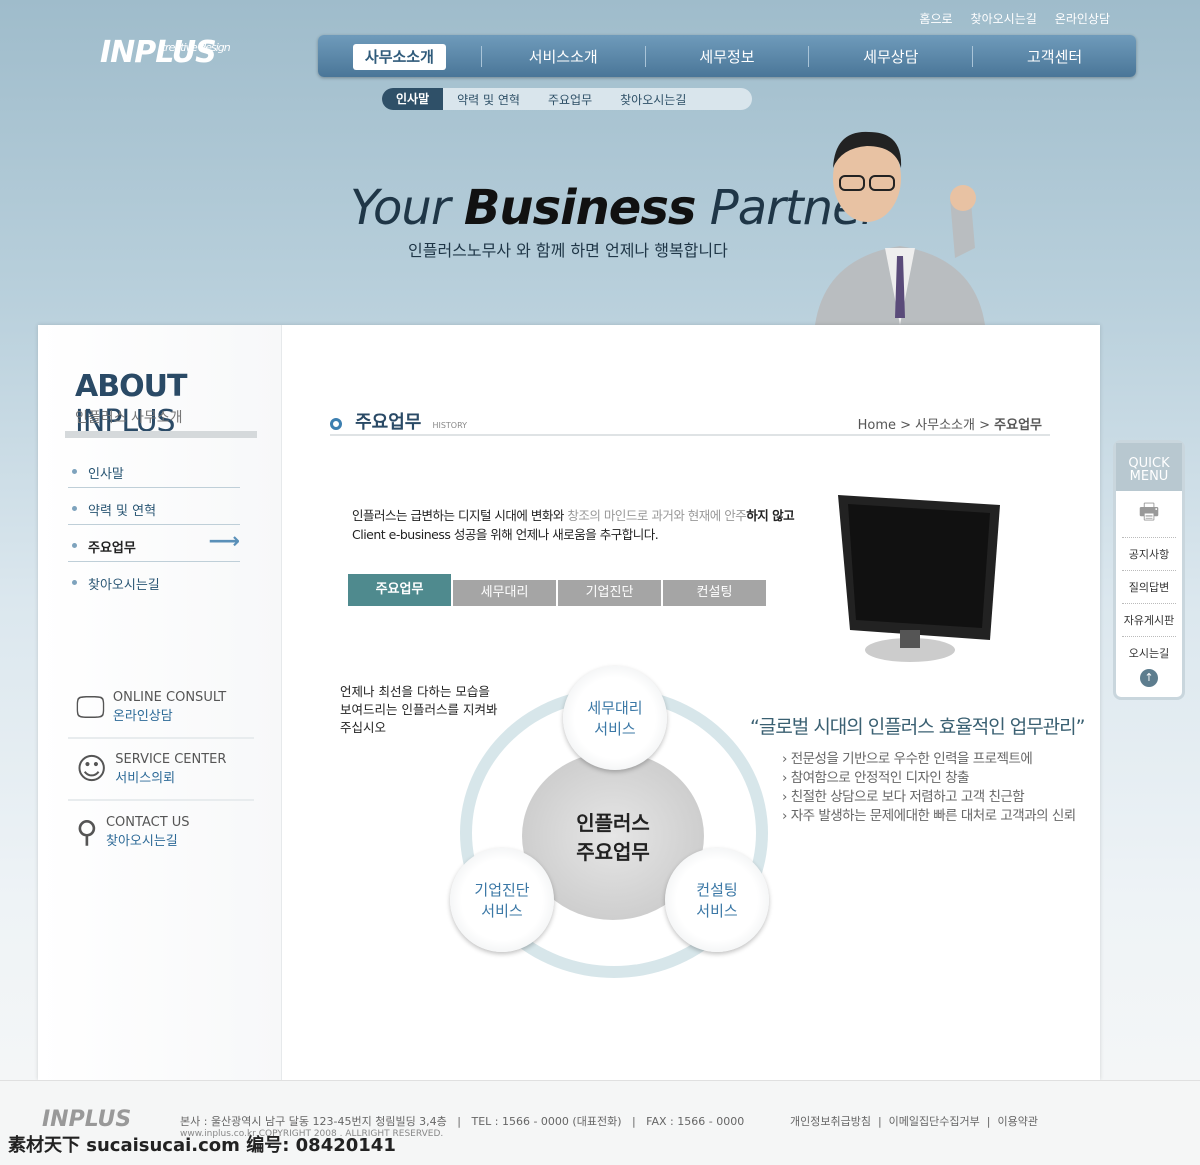 This screenshot has width=1200, height=1165. I want to click on util-directions: 찾아오시는길, so click(1004, 19).